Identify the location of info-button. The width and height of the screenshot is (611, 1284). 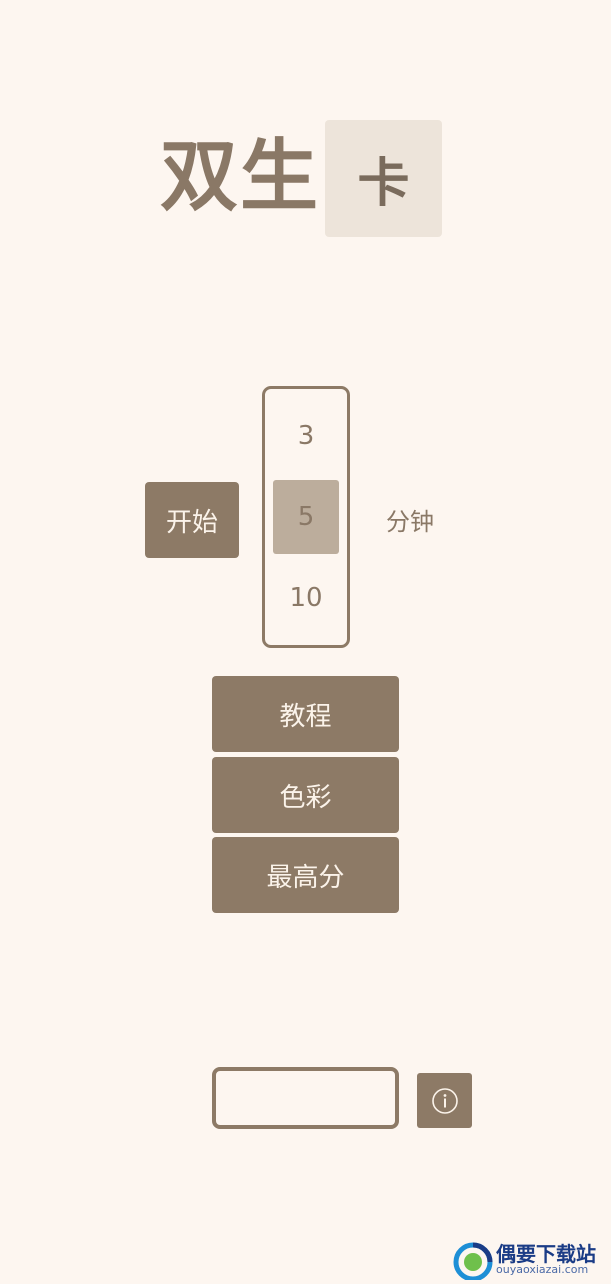
(444, 1100).